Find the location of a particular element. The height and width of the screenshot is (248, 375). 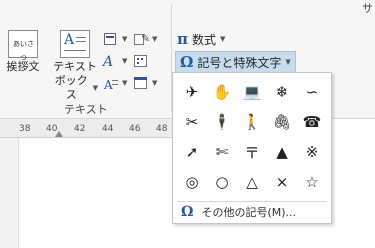

double-circle-symbol: ◎ is located at coordinates (192, 182).